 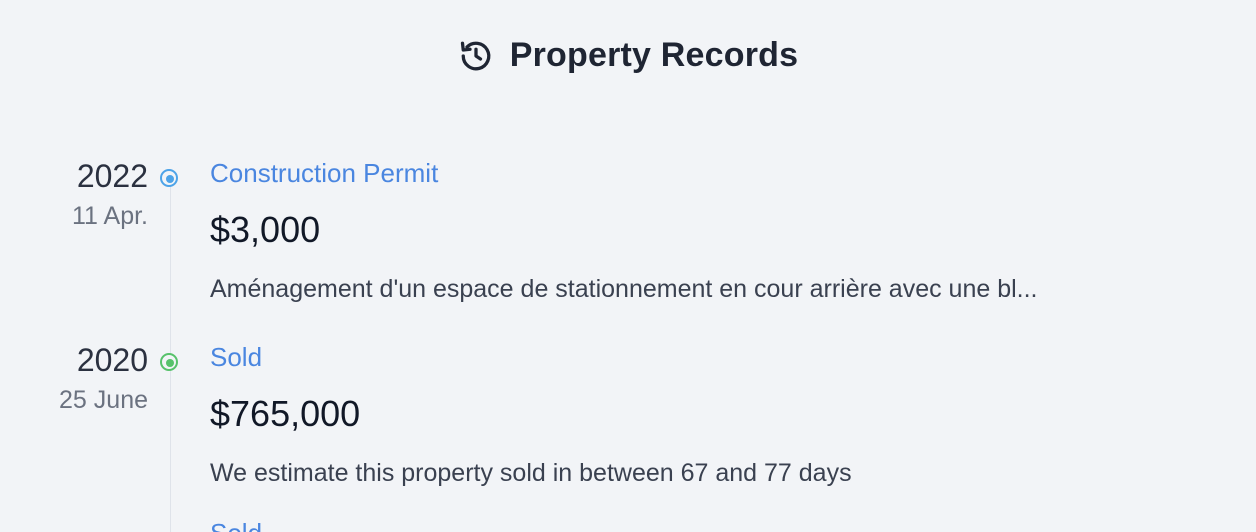 What do you see at coordinates (74, 378) in the screenshot?
I see `entry-date: 2020 25 June` at bounding box center [74, 378].